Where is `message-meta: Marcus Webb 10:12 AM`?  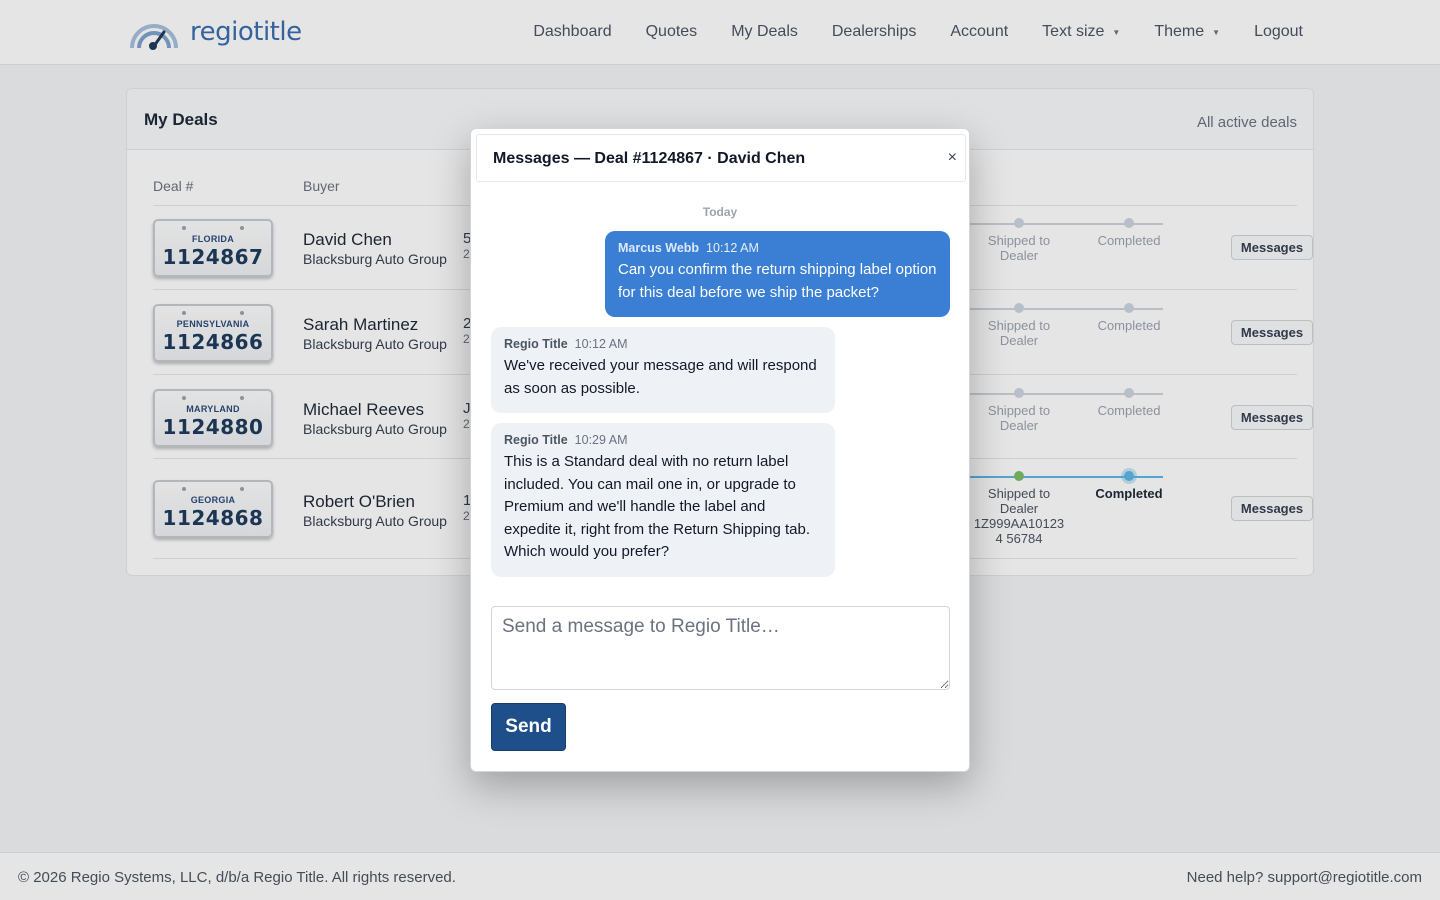 message-meta: Marcus Webb 10:12 AM is located at coordinates (777, 248).